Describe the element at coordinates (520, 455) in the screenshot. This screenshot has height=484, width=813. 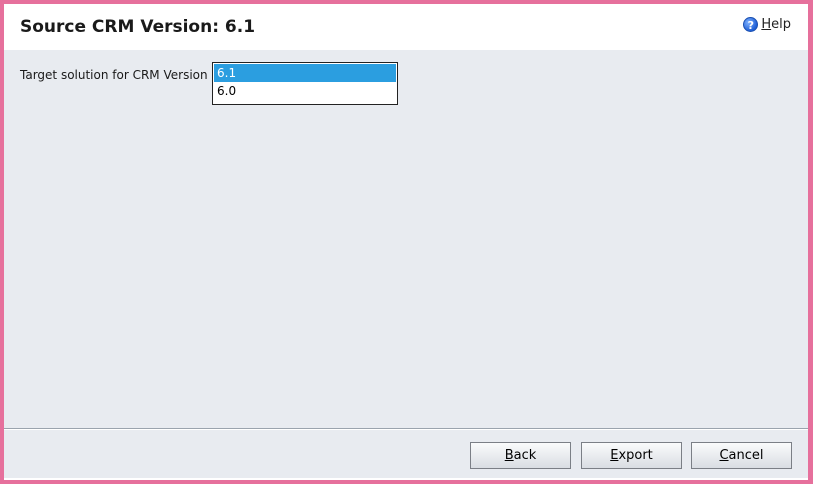
I see `back-button: Back` at that location.